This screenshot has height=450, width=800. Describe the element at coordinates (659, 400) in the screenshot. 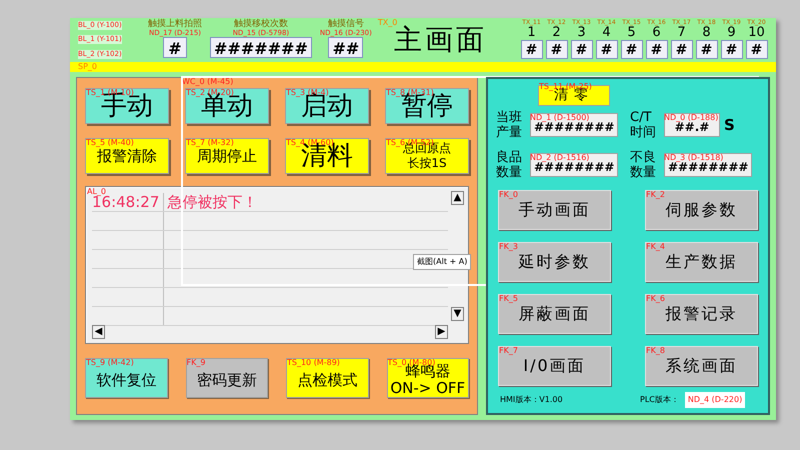

I see `plc-version-label: PLC版本：` at that location.